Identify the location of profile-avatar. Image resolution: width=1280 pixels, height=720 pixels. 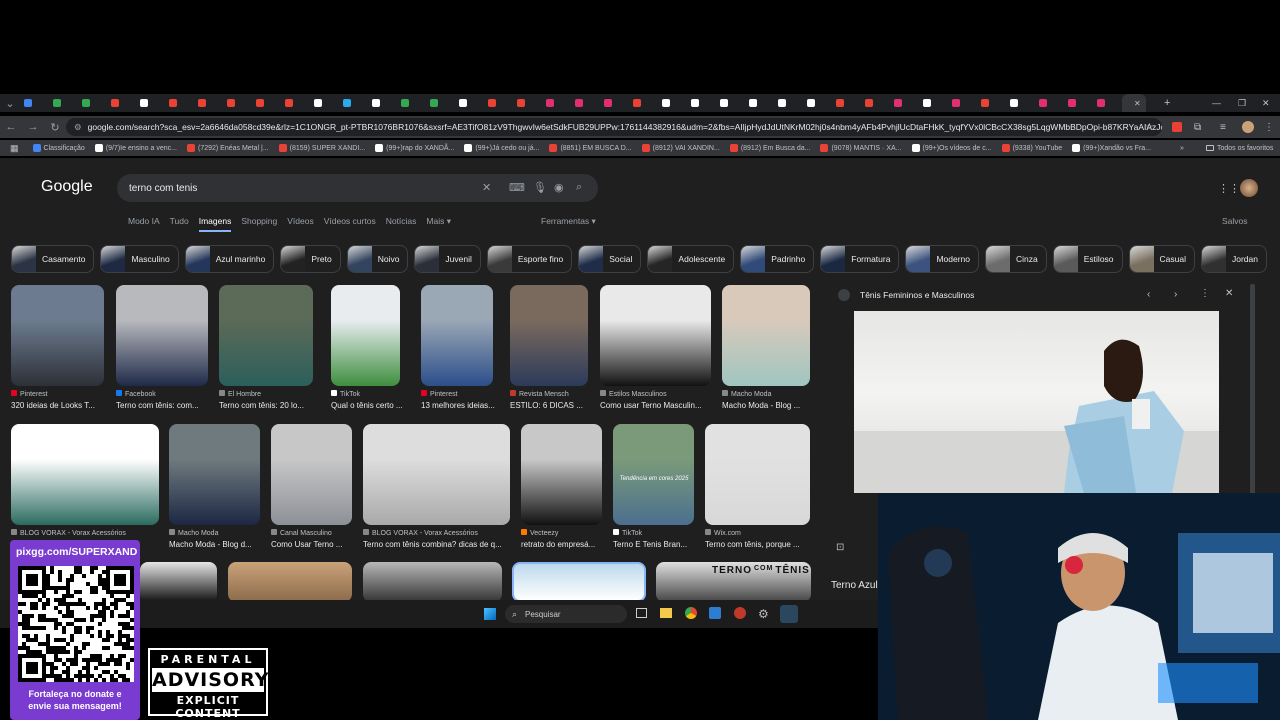
(1248, 127).